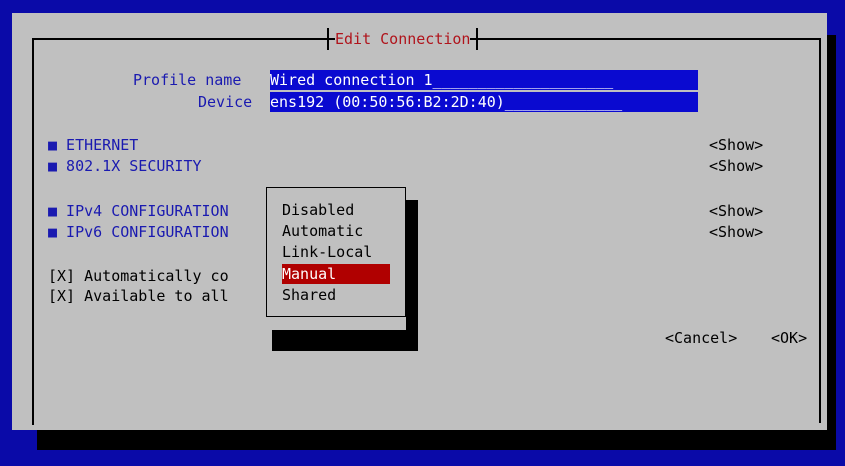 The image size is (845, 466). What do you see at coordinates (412, 275) in the screenshot?
I see `popup-shadow-right` at bounding box center [412, 275].